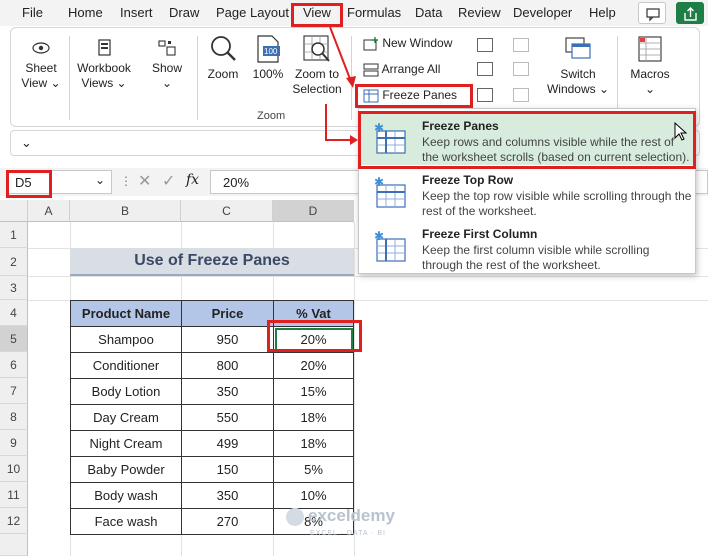 This screenshot has width=708, height=556. I want to click on watermark-logo: exceldemy, so click(340, 516).